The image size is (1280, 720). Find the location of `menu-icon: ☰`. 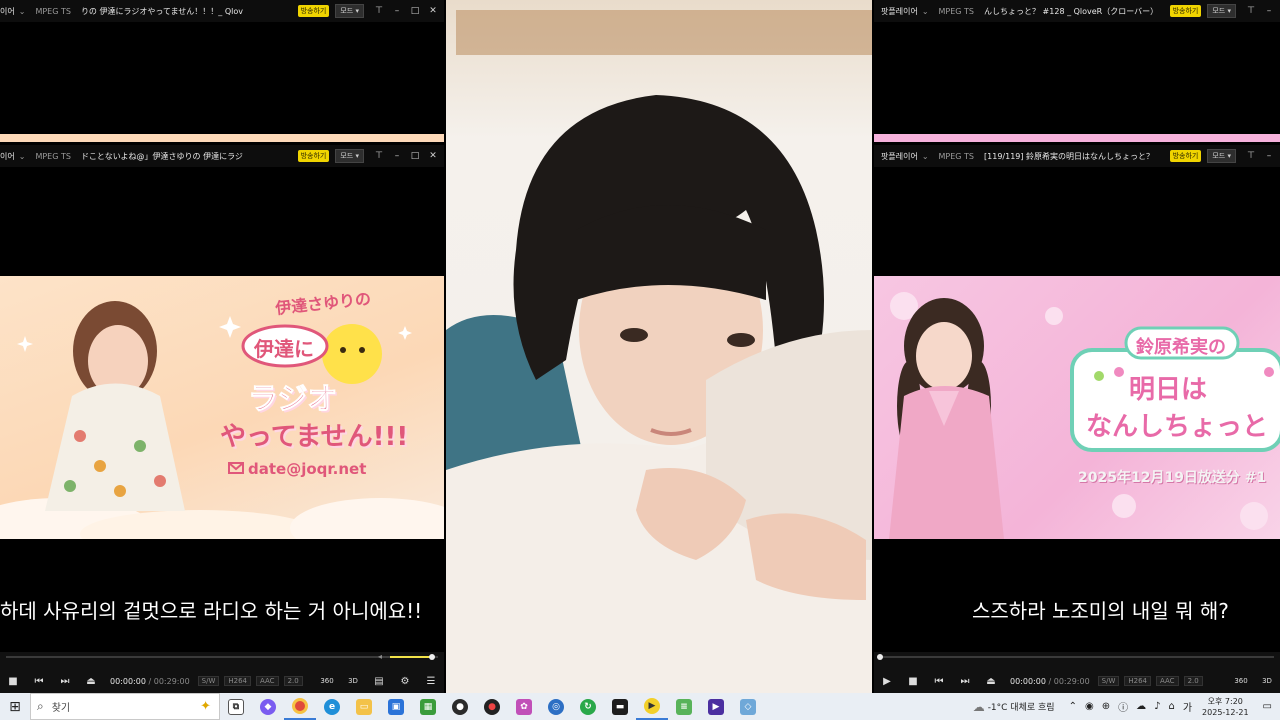

menu-icon: ☰ is located at coordinates (431, 681).